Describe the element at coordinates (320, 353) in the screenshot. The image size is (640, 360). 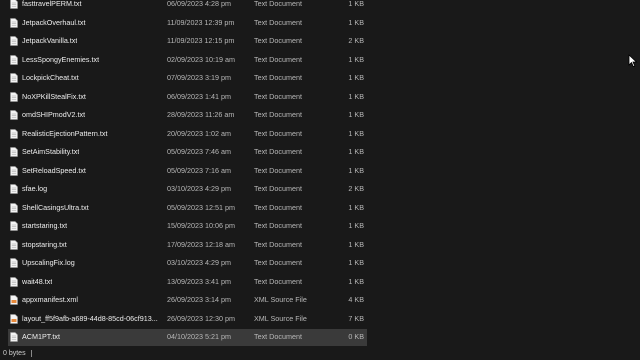
I see `status-bar: 0 bytes` at that location.